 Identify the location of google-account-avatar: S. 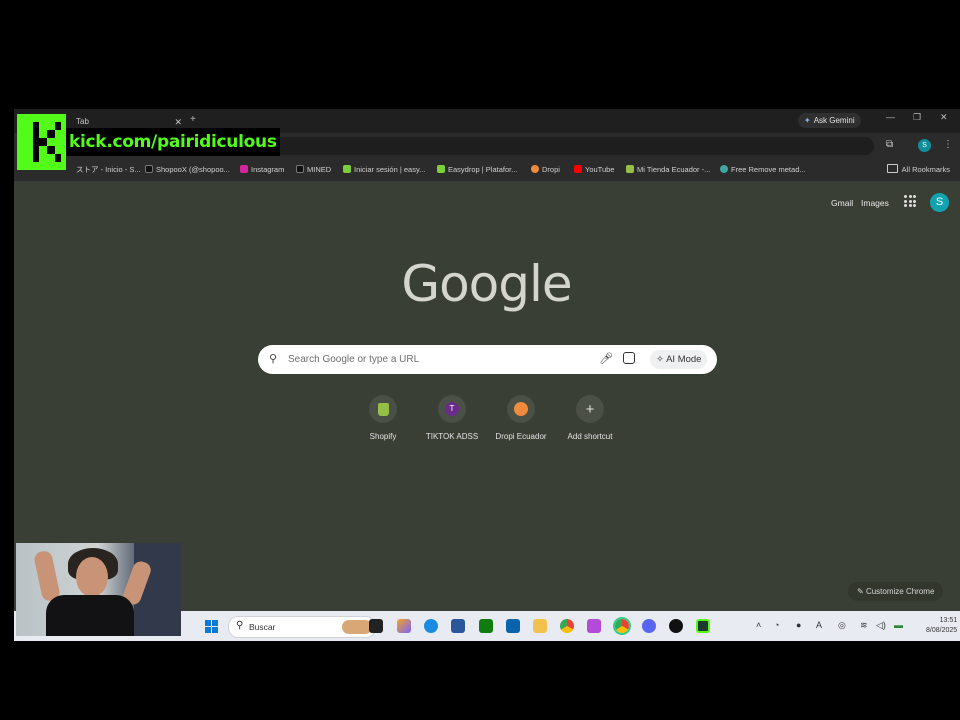
(939, 202).